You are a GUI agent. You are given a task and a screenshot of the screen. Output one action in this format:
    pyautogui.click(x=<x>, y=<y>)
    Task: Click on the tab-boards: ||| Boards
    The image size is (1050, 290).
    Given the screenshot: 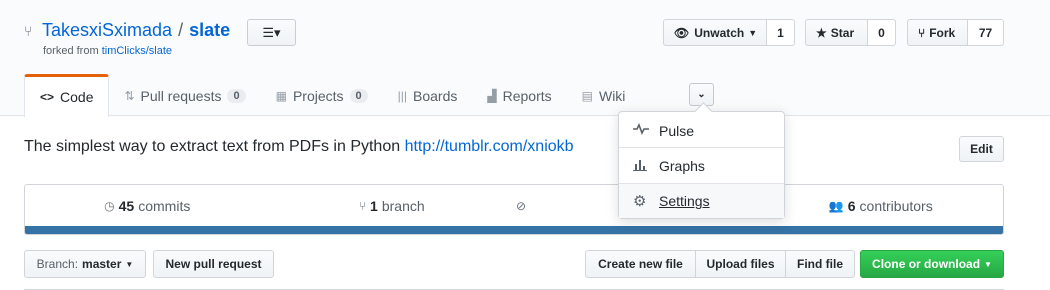 What is the action you would take?
    pyautogui.click(x=428, y=95)
    